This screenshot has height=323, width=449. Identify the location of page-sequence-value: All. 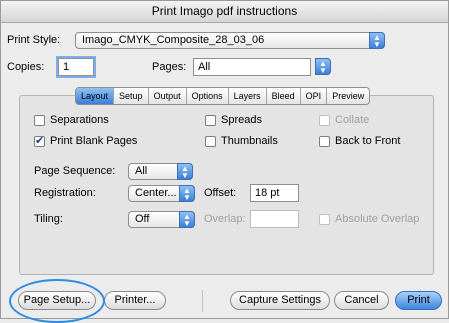
(141, 171).